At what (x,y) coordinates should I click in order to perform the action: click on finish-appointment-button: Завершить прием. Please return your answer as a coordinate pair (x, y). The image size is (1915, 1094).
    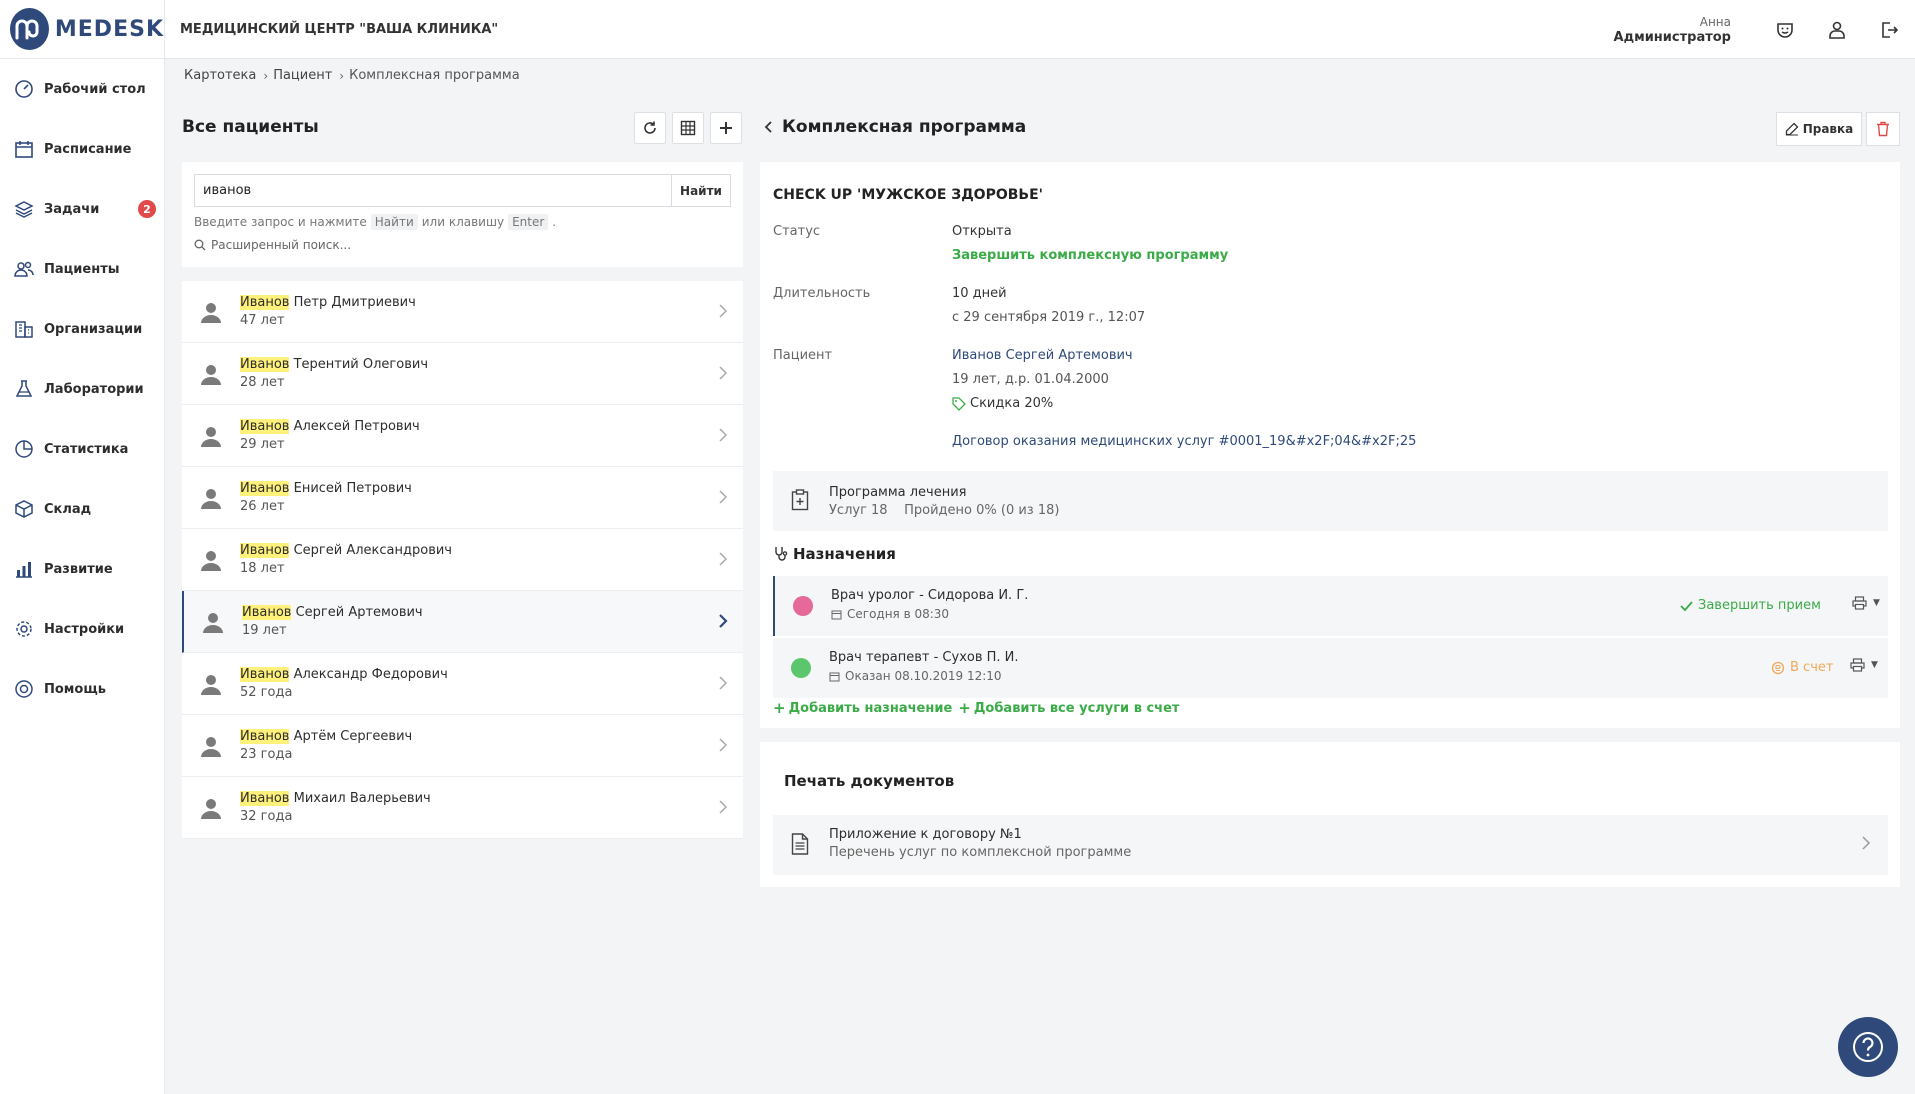
    Looking at the image, I should click on (1750, 605).